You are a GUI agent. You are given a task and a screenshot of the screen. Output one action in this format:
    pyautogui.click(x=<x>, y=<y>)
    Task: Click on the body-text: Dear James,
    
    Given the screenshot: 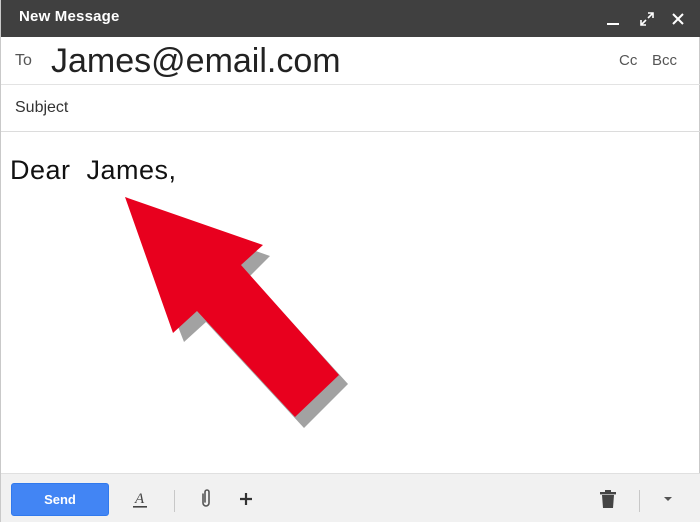 What is the action you would take?
    pyautogui.click(x=93, y=170)
    